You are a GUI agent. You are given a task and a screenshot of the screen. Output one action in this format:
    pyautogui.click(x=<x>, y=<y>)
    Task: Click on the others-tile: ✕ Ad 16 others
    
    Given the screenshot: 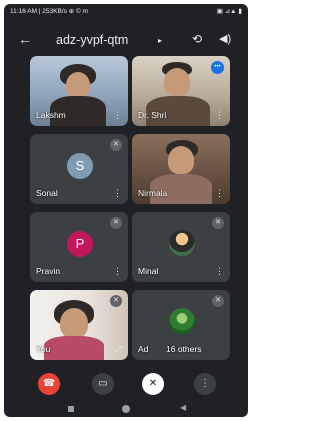 What is the action you would take?
    pyautogui.click(x=181, y=325)
    